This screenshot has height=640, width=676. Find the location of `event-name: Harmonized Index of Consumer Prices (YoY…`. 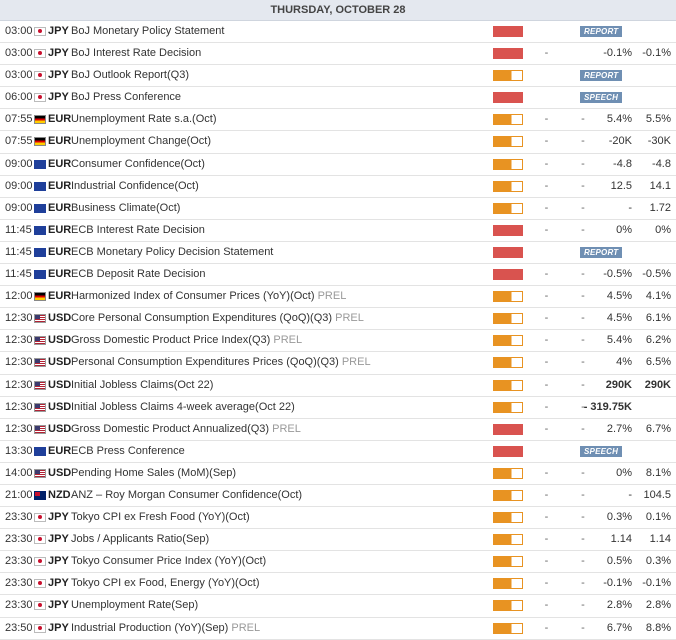

event-name: Harmonized Index of Consumer Prices (YoY… is located at coordinates (208, 296).